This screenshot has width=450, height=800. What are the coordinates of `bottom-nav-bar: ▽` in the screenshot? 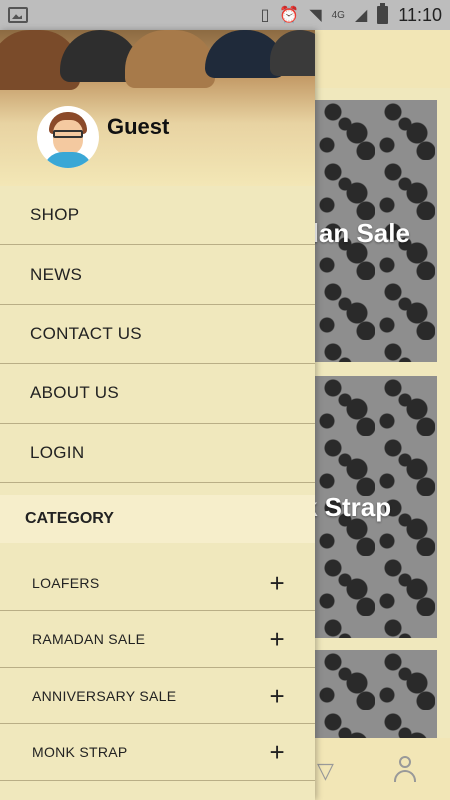 It's located at (382, 769).